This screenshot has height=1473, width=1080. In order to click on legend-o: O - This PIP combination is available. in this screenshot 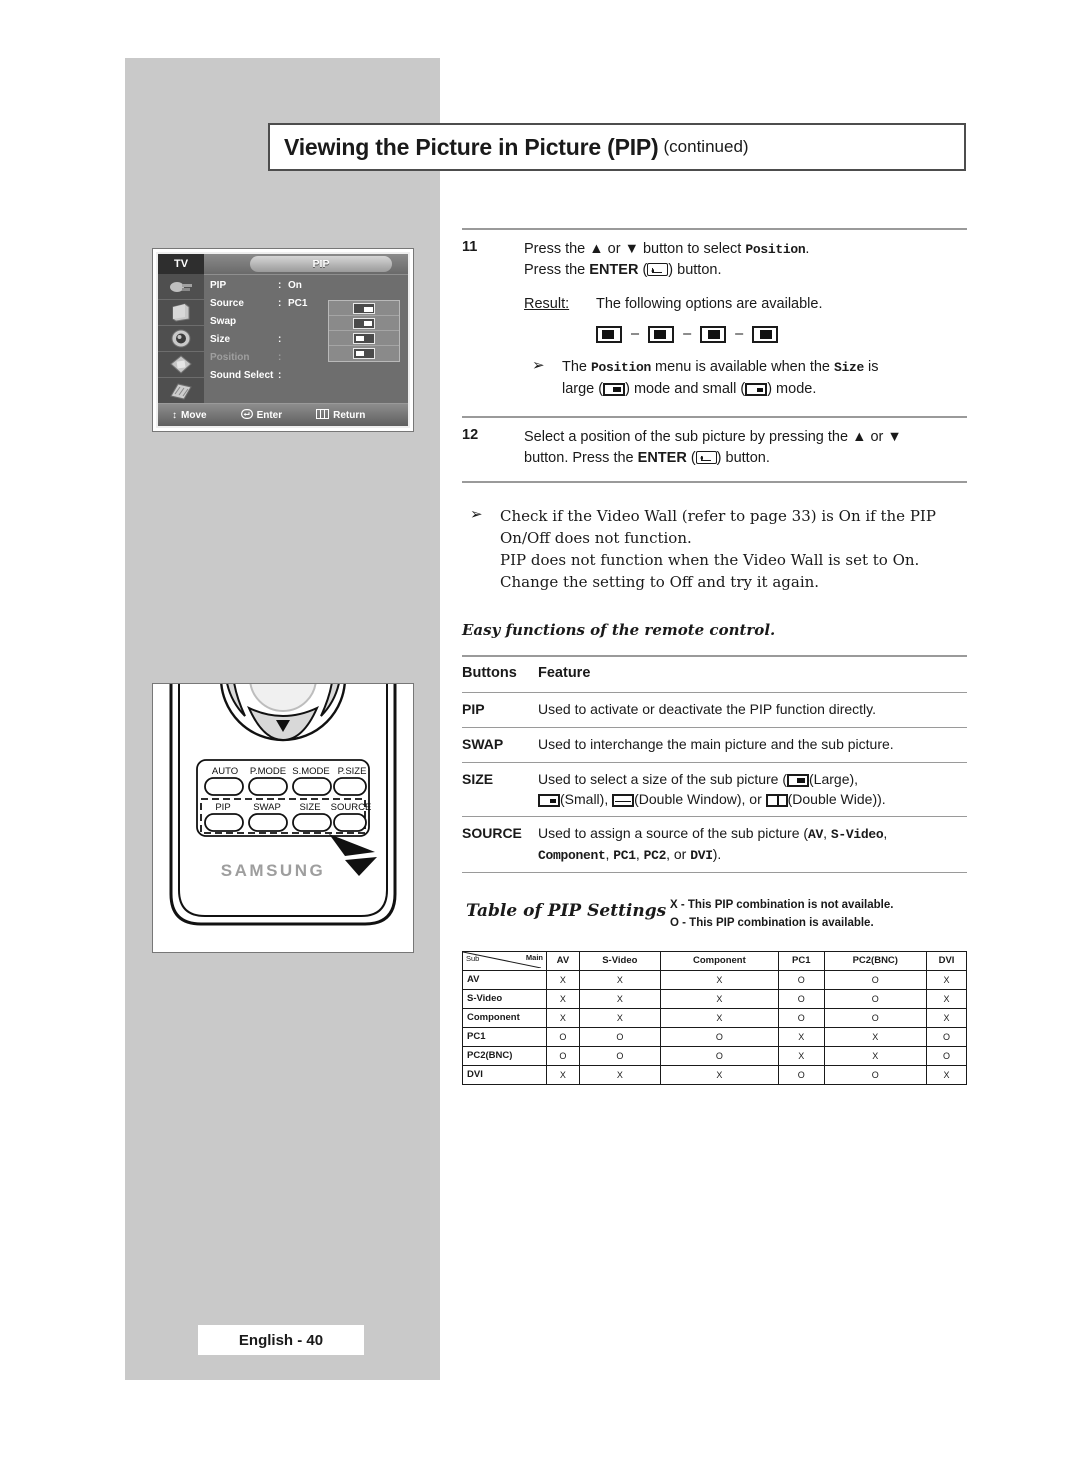, I will do `click(772, 923)`.